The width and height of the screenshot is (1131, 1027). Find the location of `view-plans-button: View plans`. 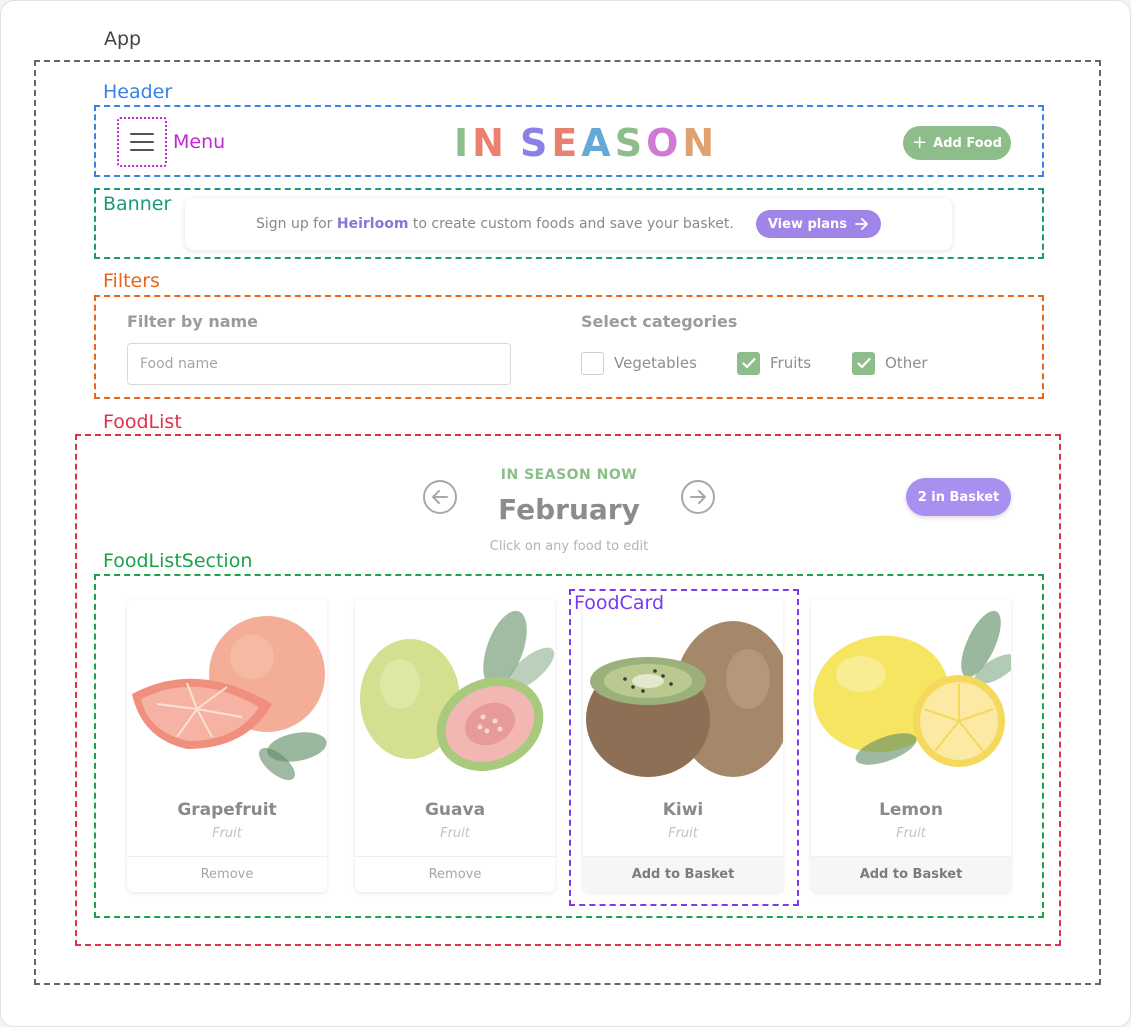

view-plans-button: View plans is located at coordinates (818, 224).